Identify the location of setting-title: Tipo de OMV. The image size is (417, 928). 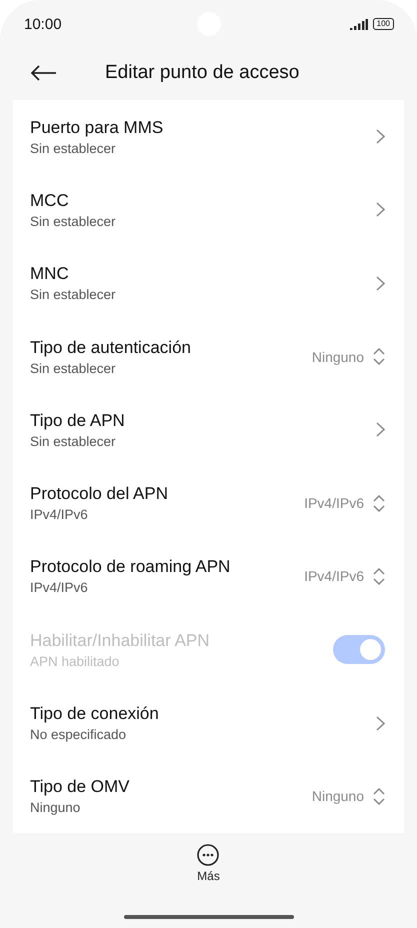
(80, 787).